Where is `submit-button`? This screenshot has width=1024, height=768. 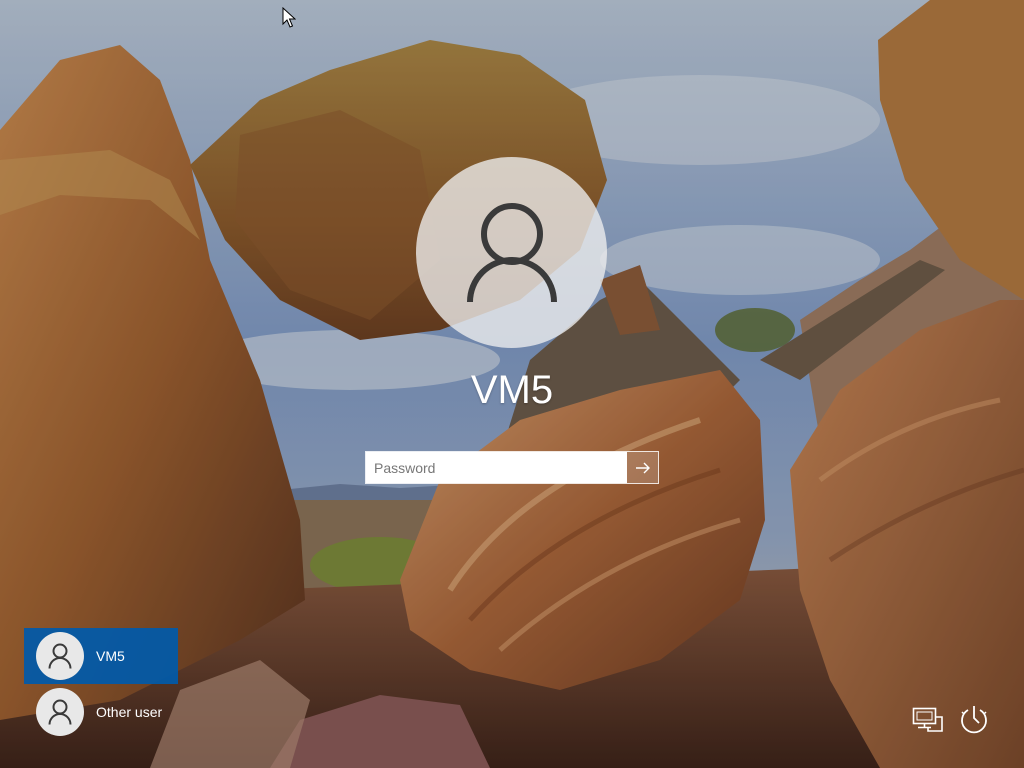
submit-button is located at coordinates (642, 467).